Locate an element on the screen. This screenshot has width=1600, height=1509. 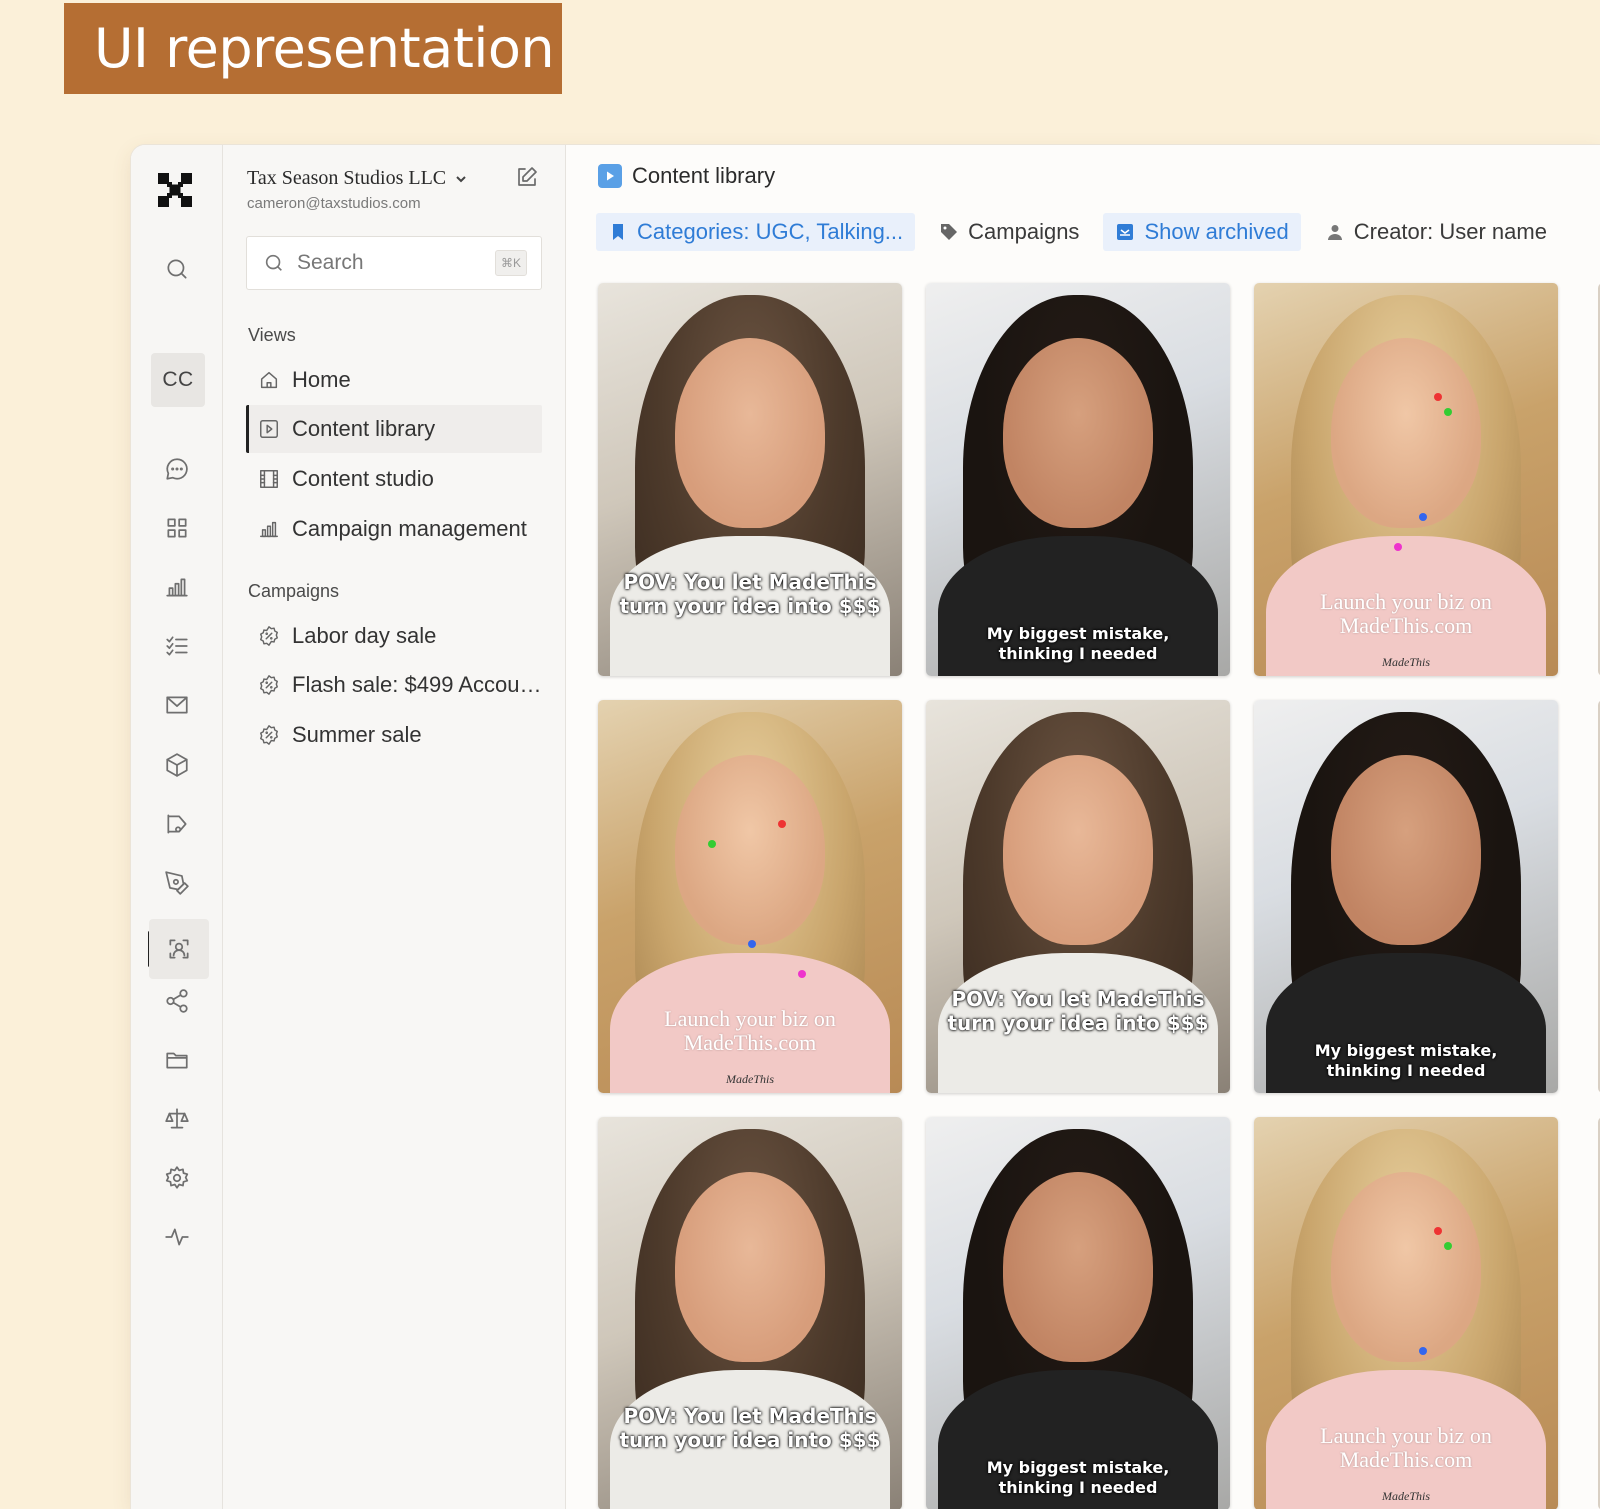
tag-icon is located at coordinates (949, 232).